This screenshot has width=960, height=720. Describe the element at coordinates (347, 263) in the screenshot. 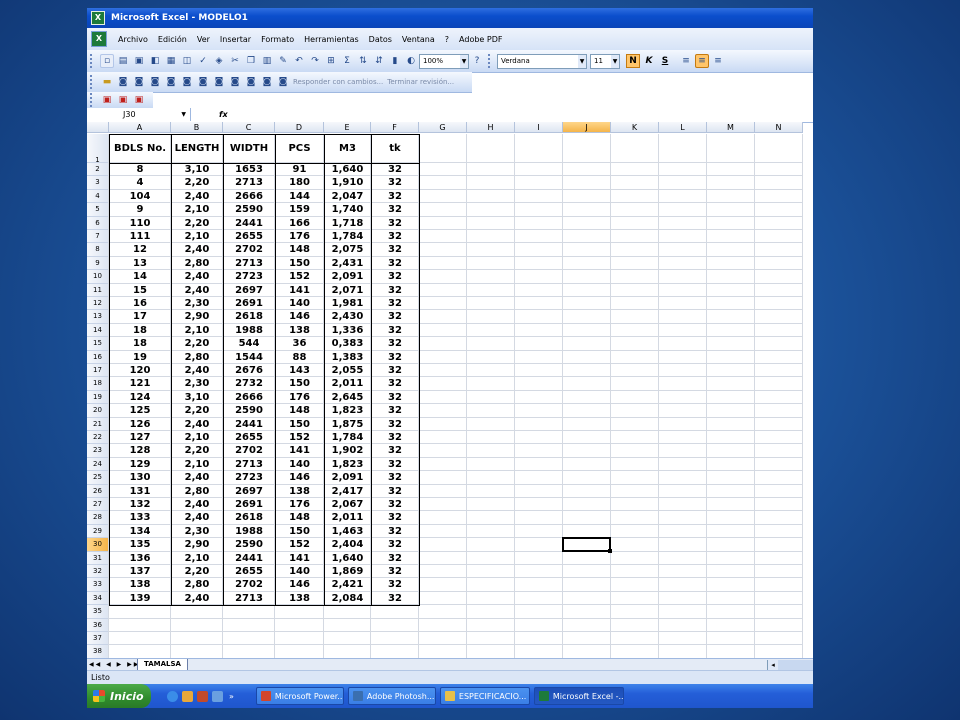

I see `table-cell: 2,431` at that location.